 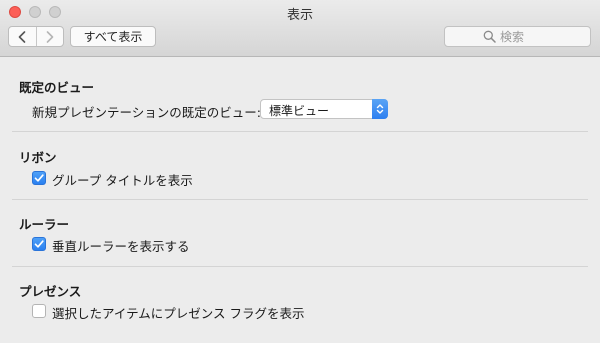 What do you see at coordinates (44, 224) in the screenshot?
I see `section-title-ruler: ルーラー` at bounding box center [44, 224].